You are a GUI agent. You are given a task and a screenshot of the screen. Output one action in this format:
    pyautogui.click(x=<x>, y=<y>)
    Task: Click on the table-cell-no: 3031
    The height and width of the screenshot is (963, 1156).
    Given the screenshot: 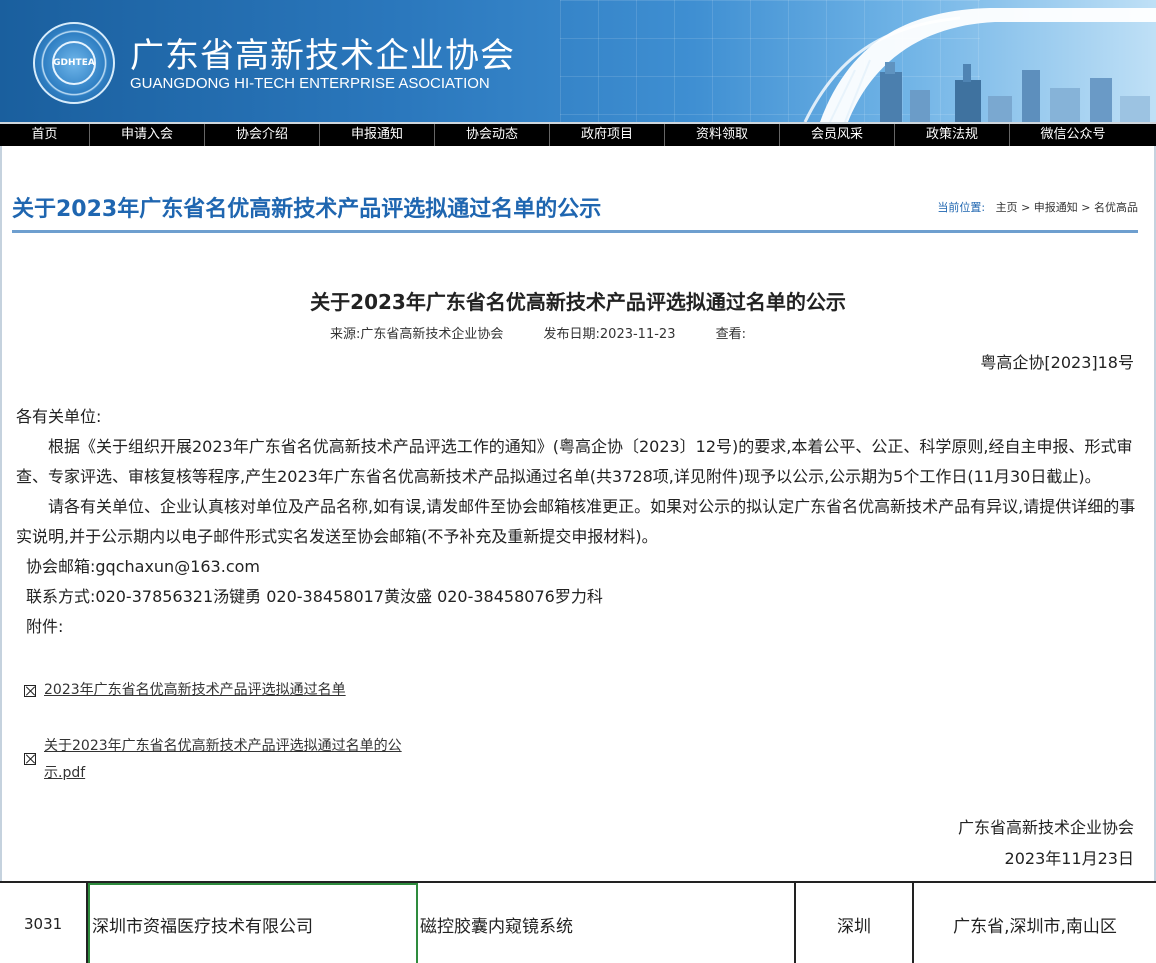 What is the action you would take?
    pyautogui.click(x=44, y=923)
    